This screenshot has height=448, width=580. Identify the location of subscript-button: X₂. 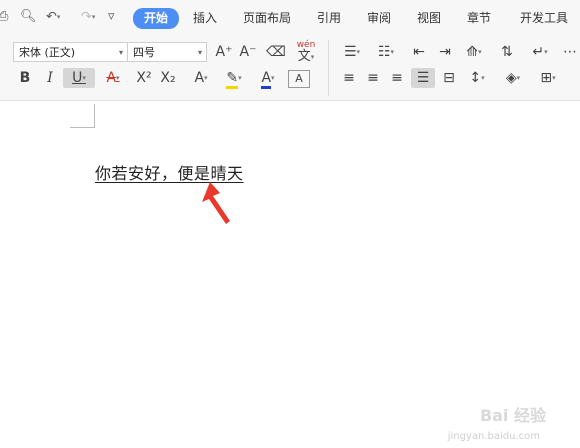
(168, 78).